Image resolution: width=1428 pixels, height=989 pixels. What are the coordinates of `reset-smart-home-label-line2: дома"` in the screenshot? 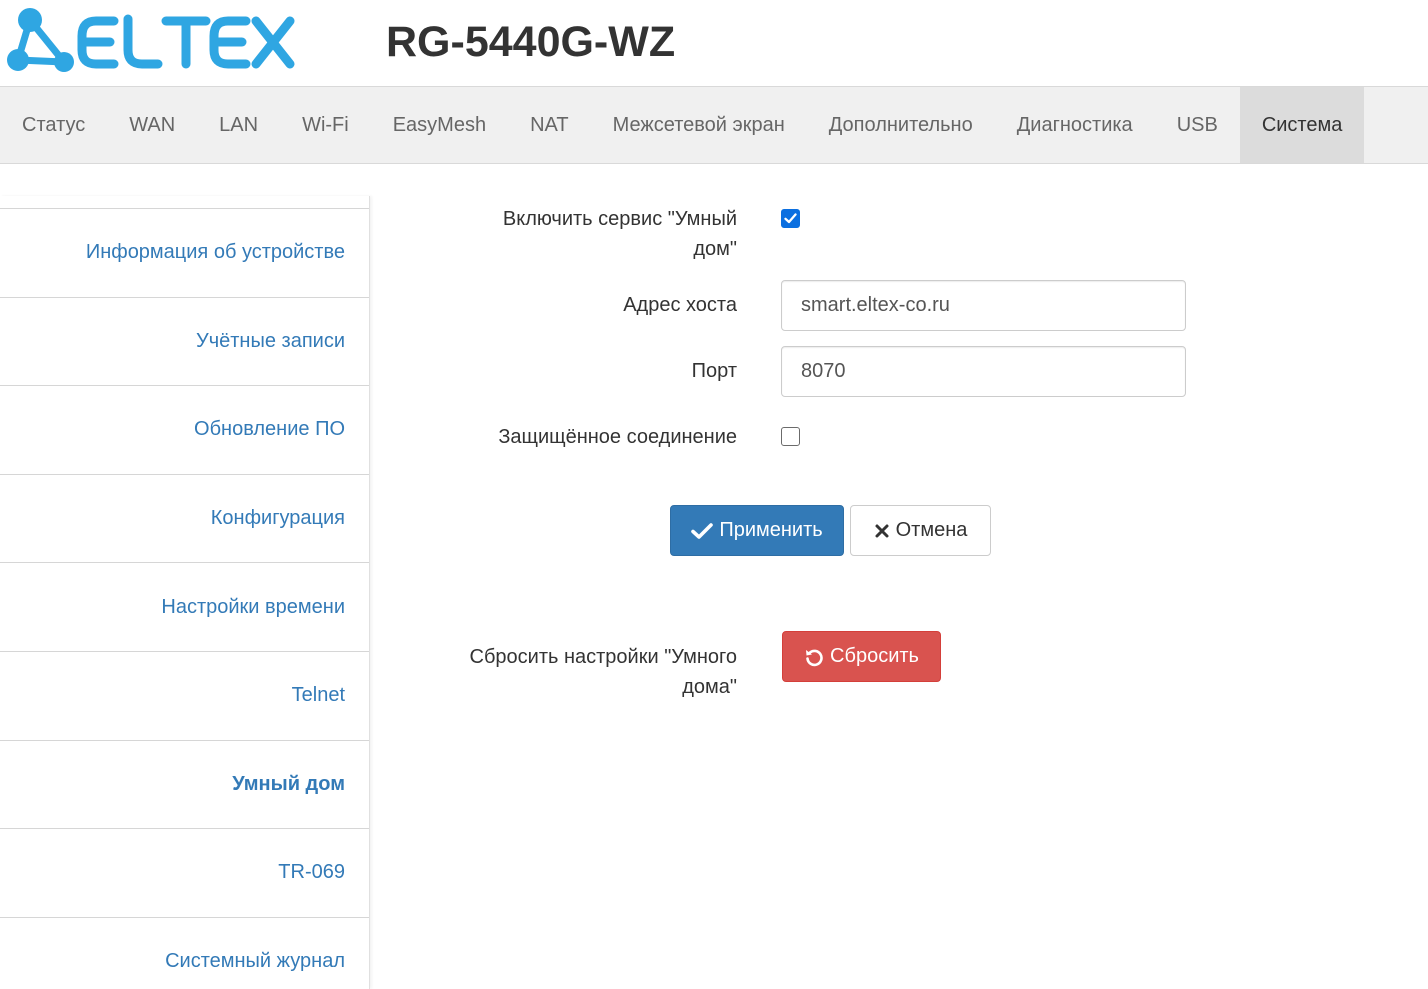 It's located at (709, 687).